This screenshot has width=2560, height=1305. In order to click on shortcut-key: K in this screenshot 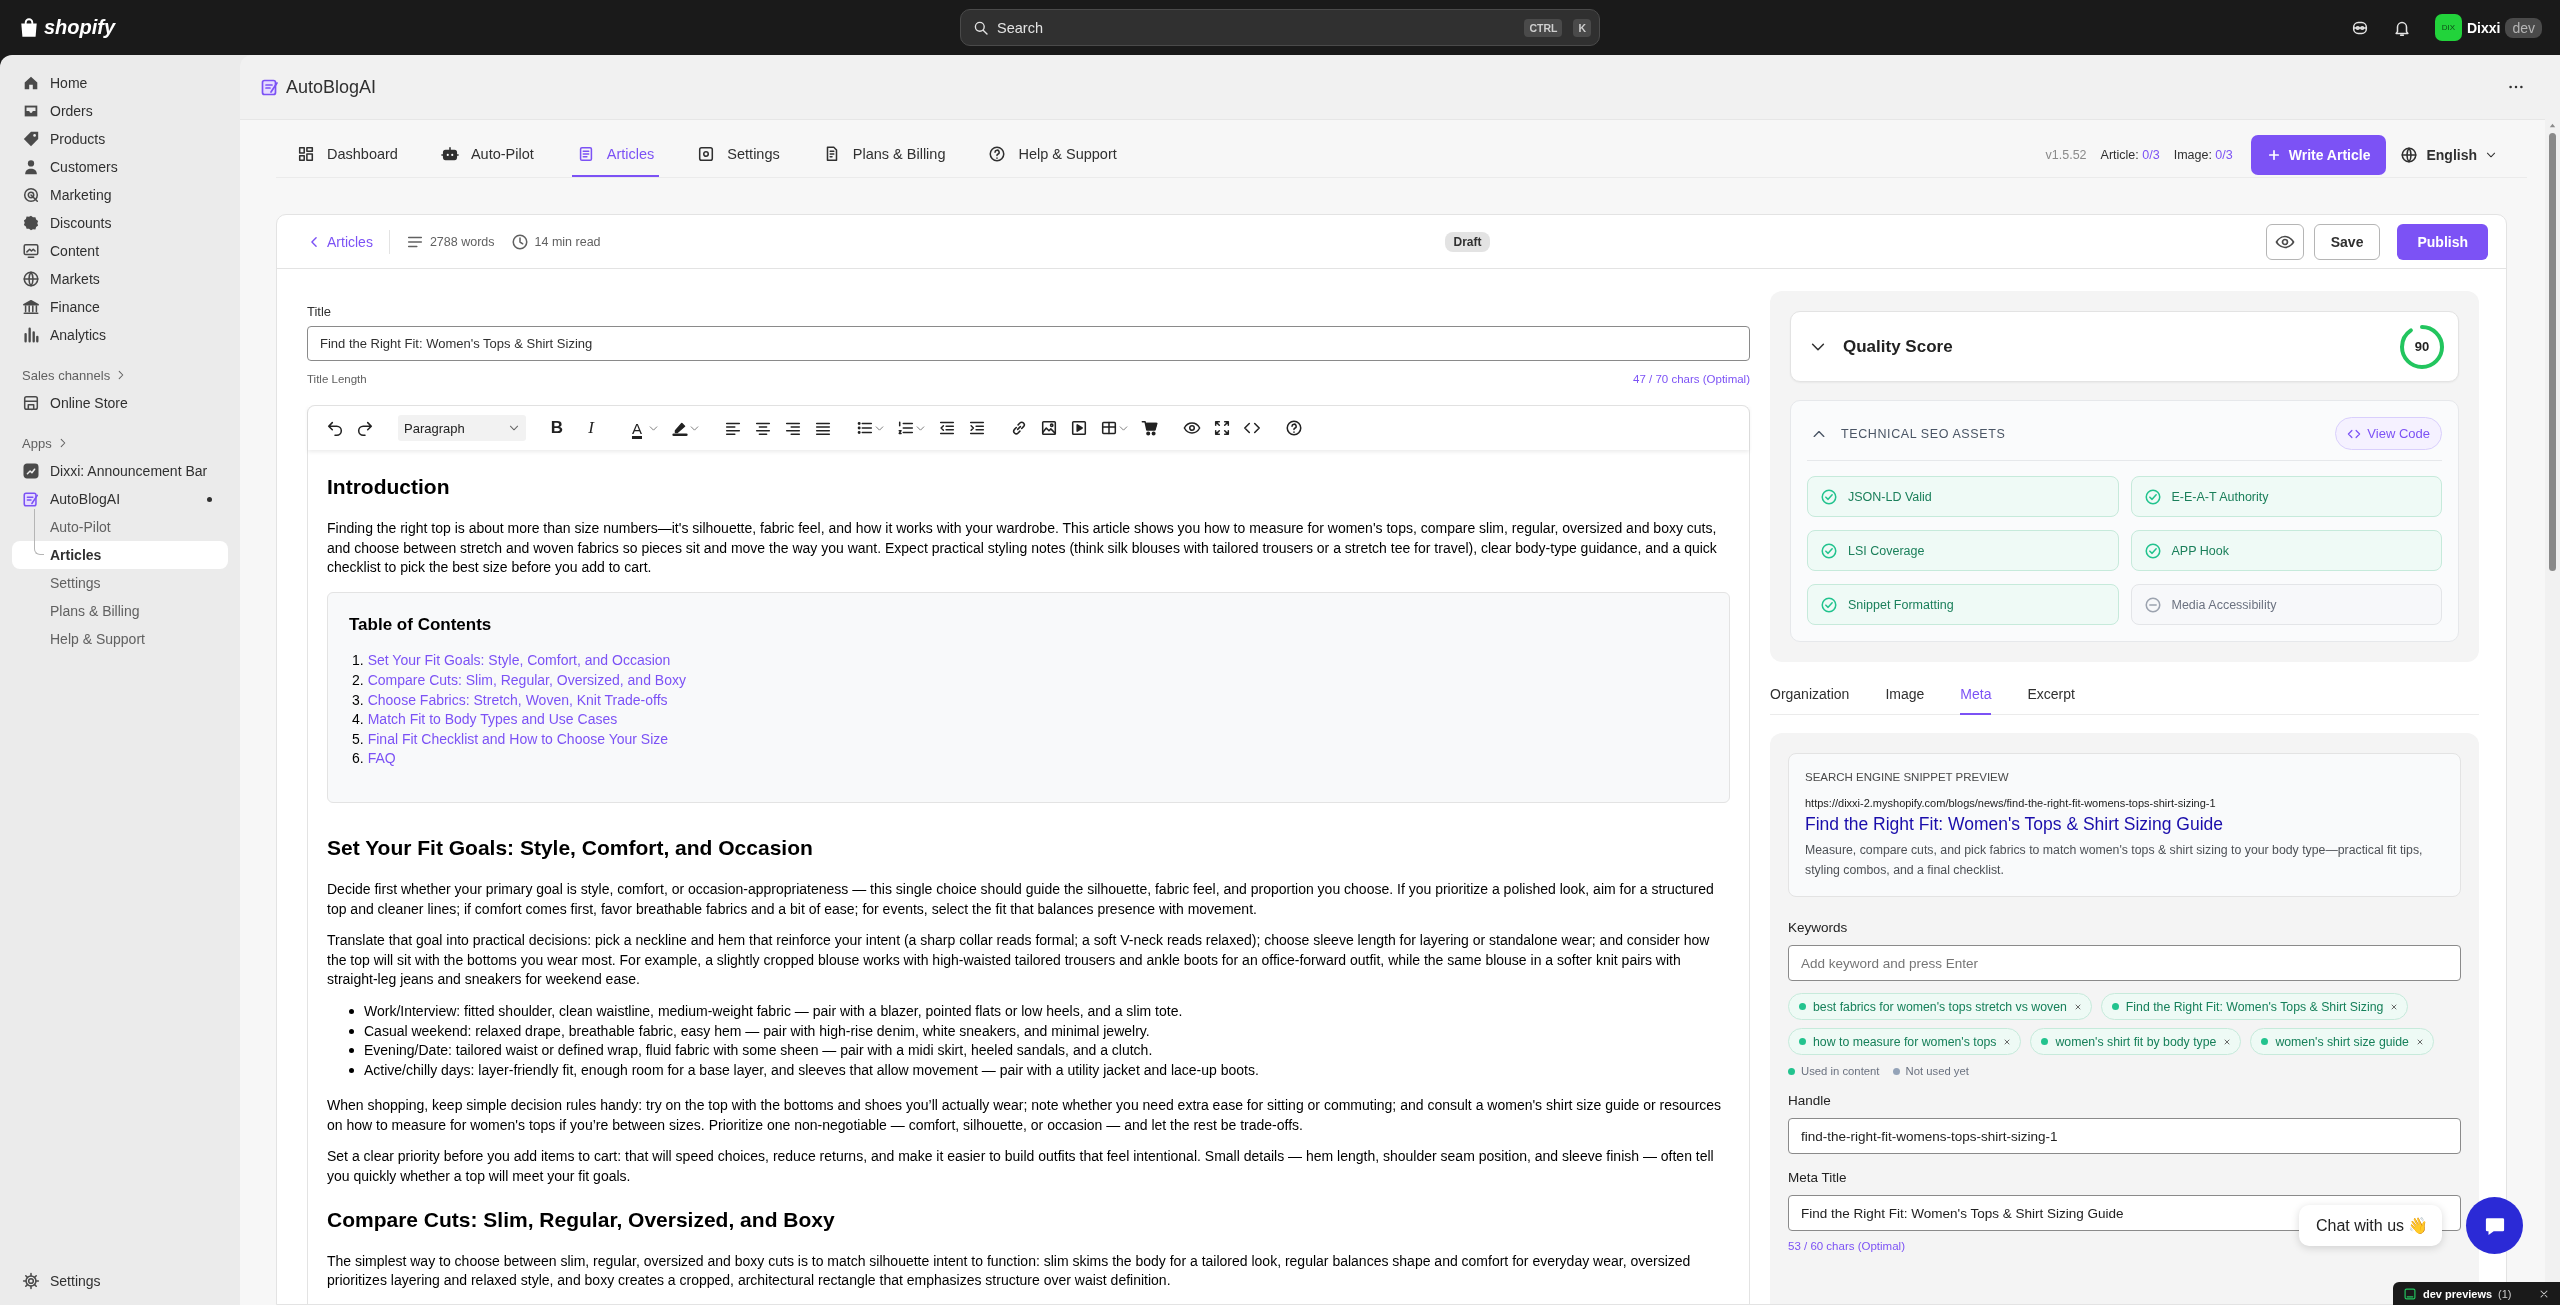, I will do `click(1582, 27)`.